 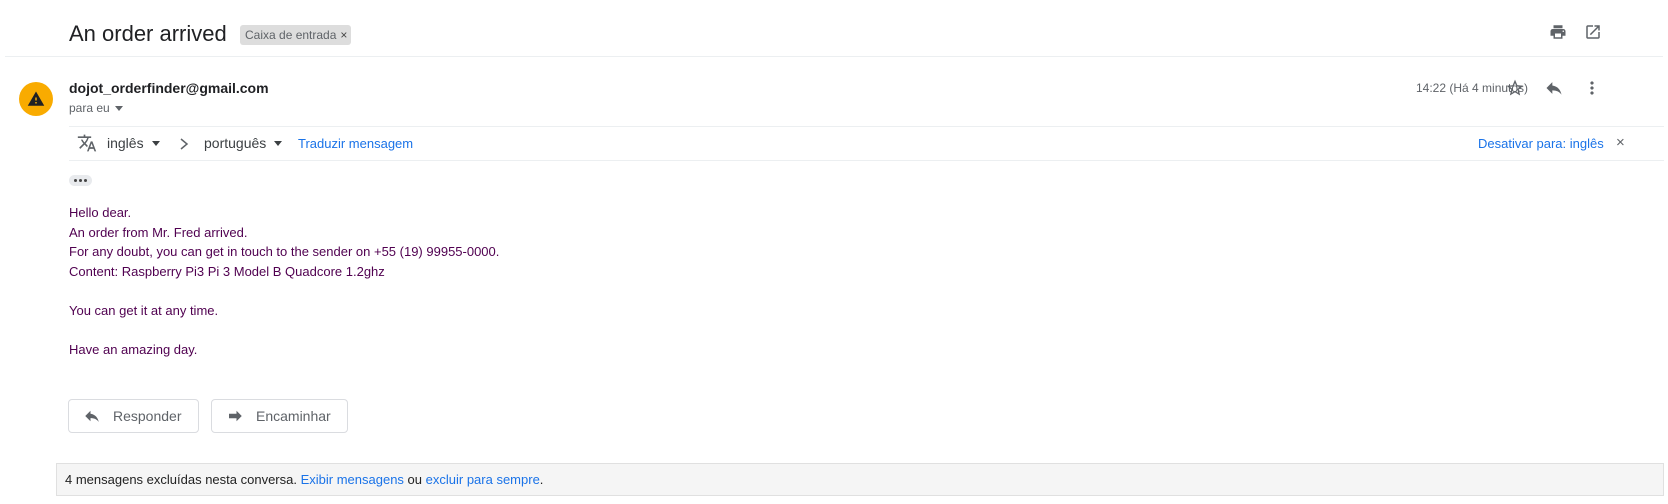 What do you see at coordinates (100, 212) in the screenshot?
I see `body-line: Hello dear.` at bounding box center [100, 212].